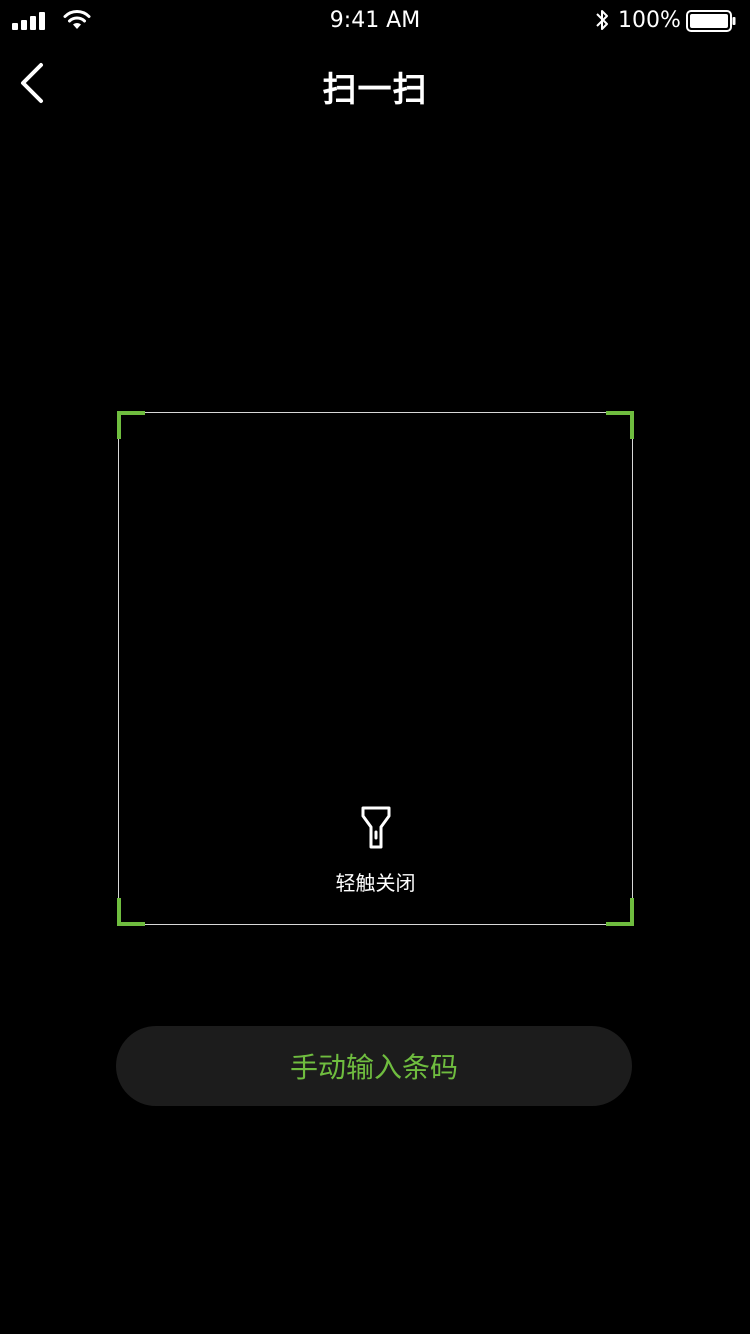  What do you see at coordinates (374, 1066) in the screenshot?
I see `manual-entry-button: 手动输入条码` at bounding box center [374, 1066].